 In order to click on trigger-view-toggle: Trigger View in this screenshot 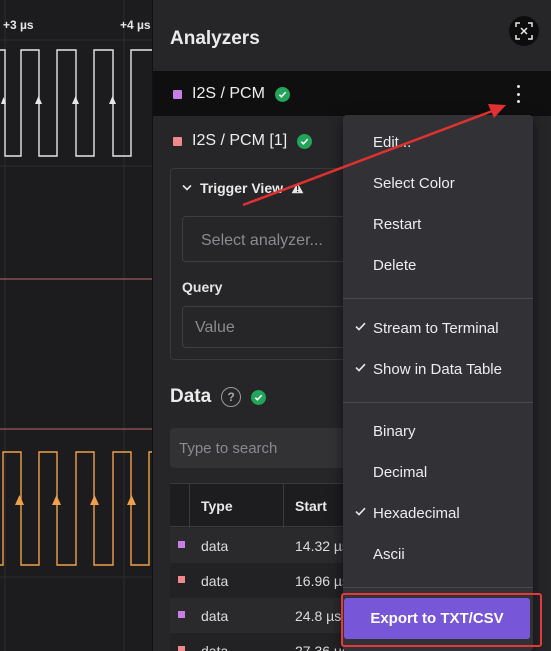, I will do `click(243, 188)`.